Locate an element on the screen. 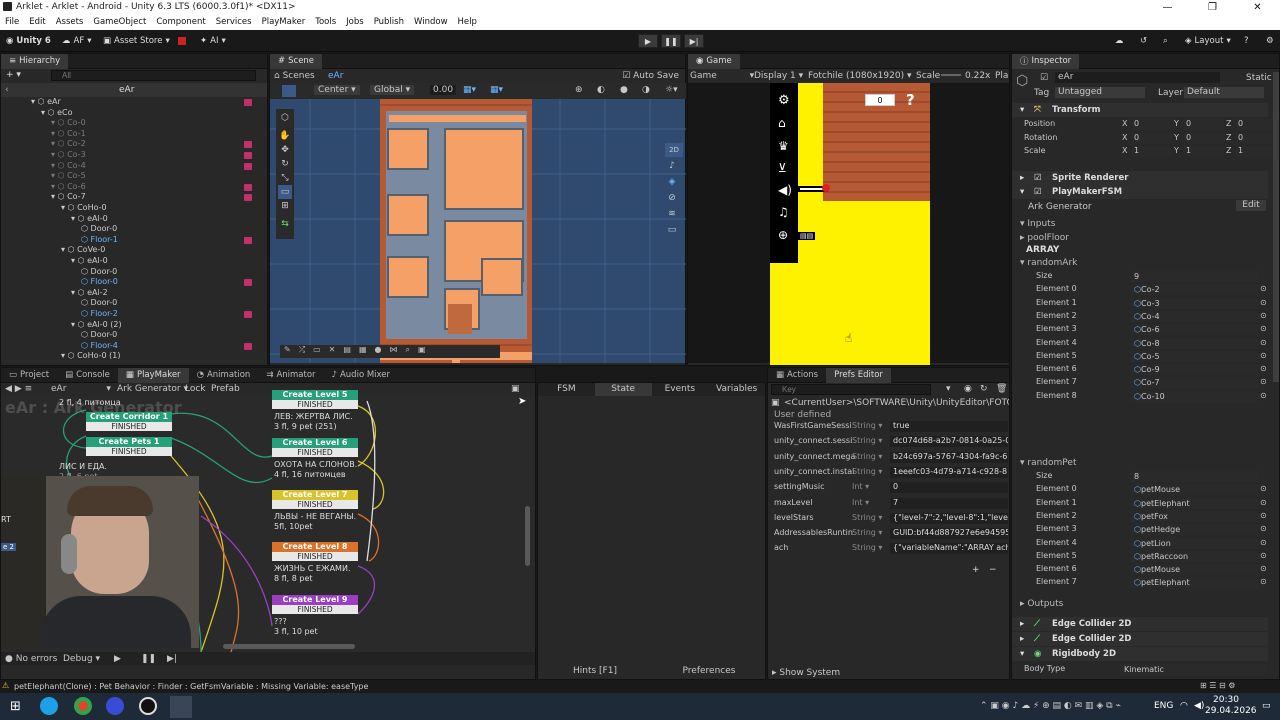 The image size is (1280, 720). transform-z-field: 0 is located at coordinates (1256, 124).